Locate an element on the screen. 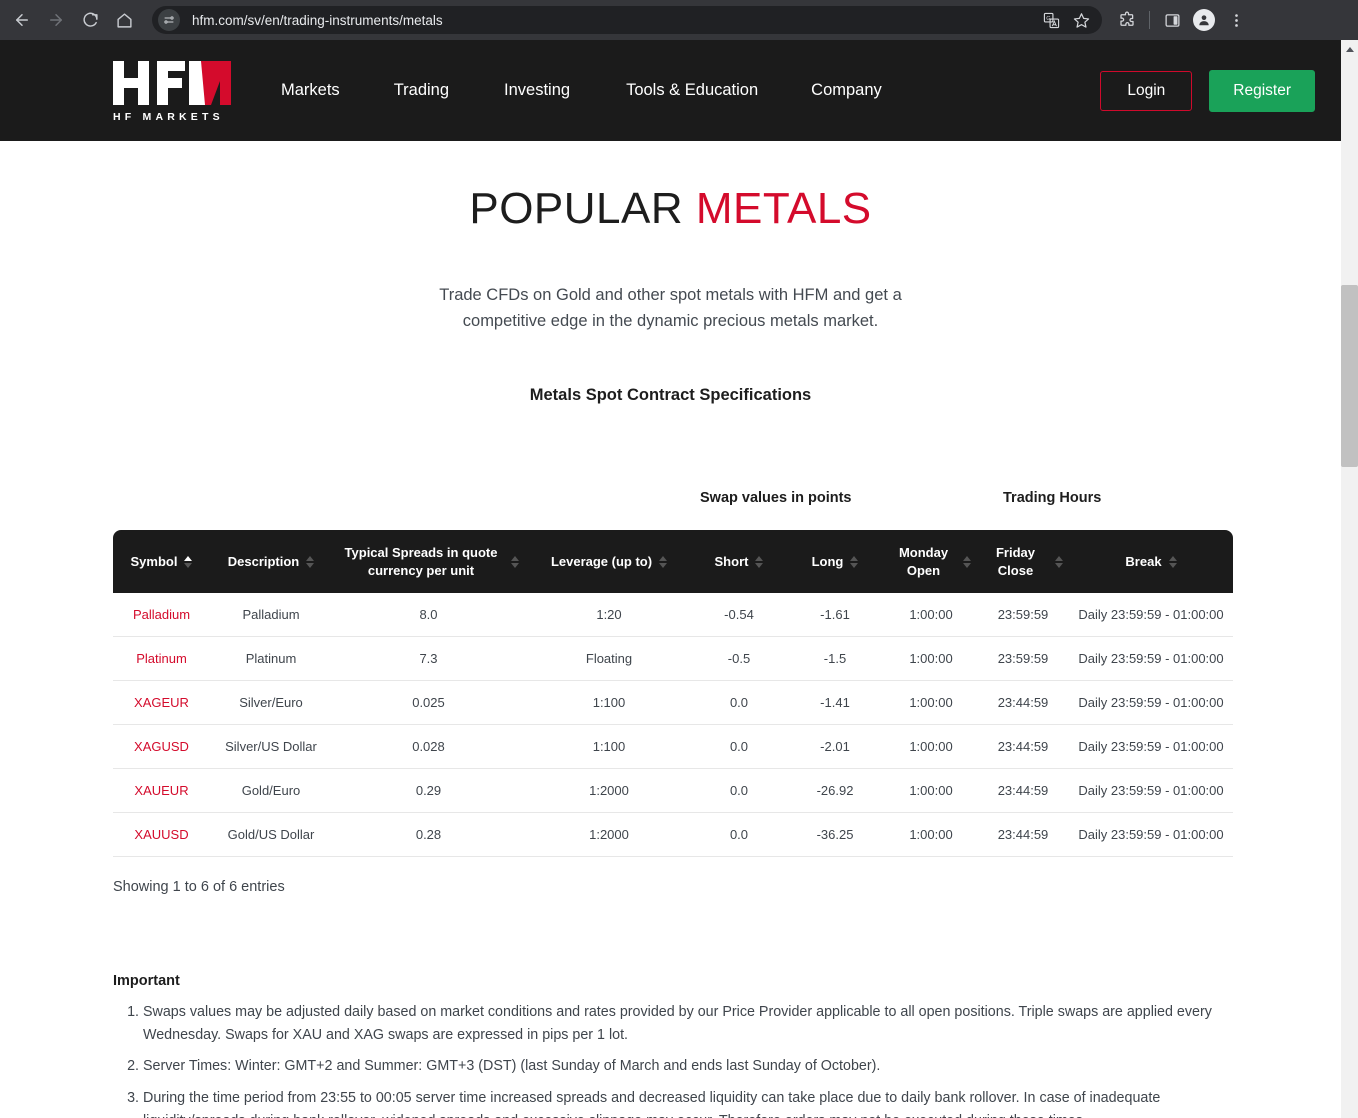 Image resolution: width=1358 pixels, height=1118 pixels. nav-item-investing: Investing is located at coordinates (537, 90).